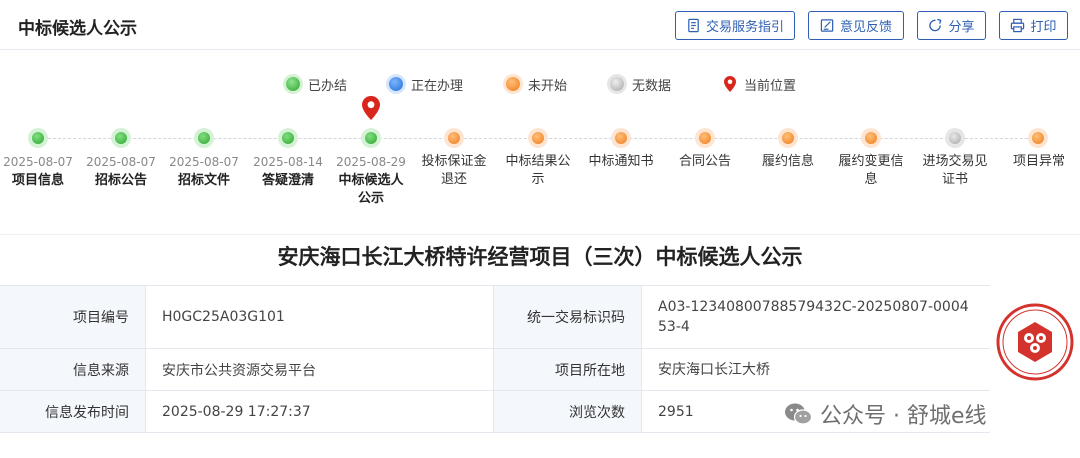 The width and height of the screenshot is (1080, 458). Describe the element at coordinates (454, 171) in the screenshot. I see `step-item-deposit-refund: 投标保证金 退还` at that location.